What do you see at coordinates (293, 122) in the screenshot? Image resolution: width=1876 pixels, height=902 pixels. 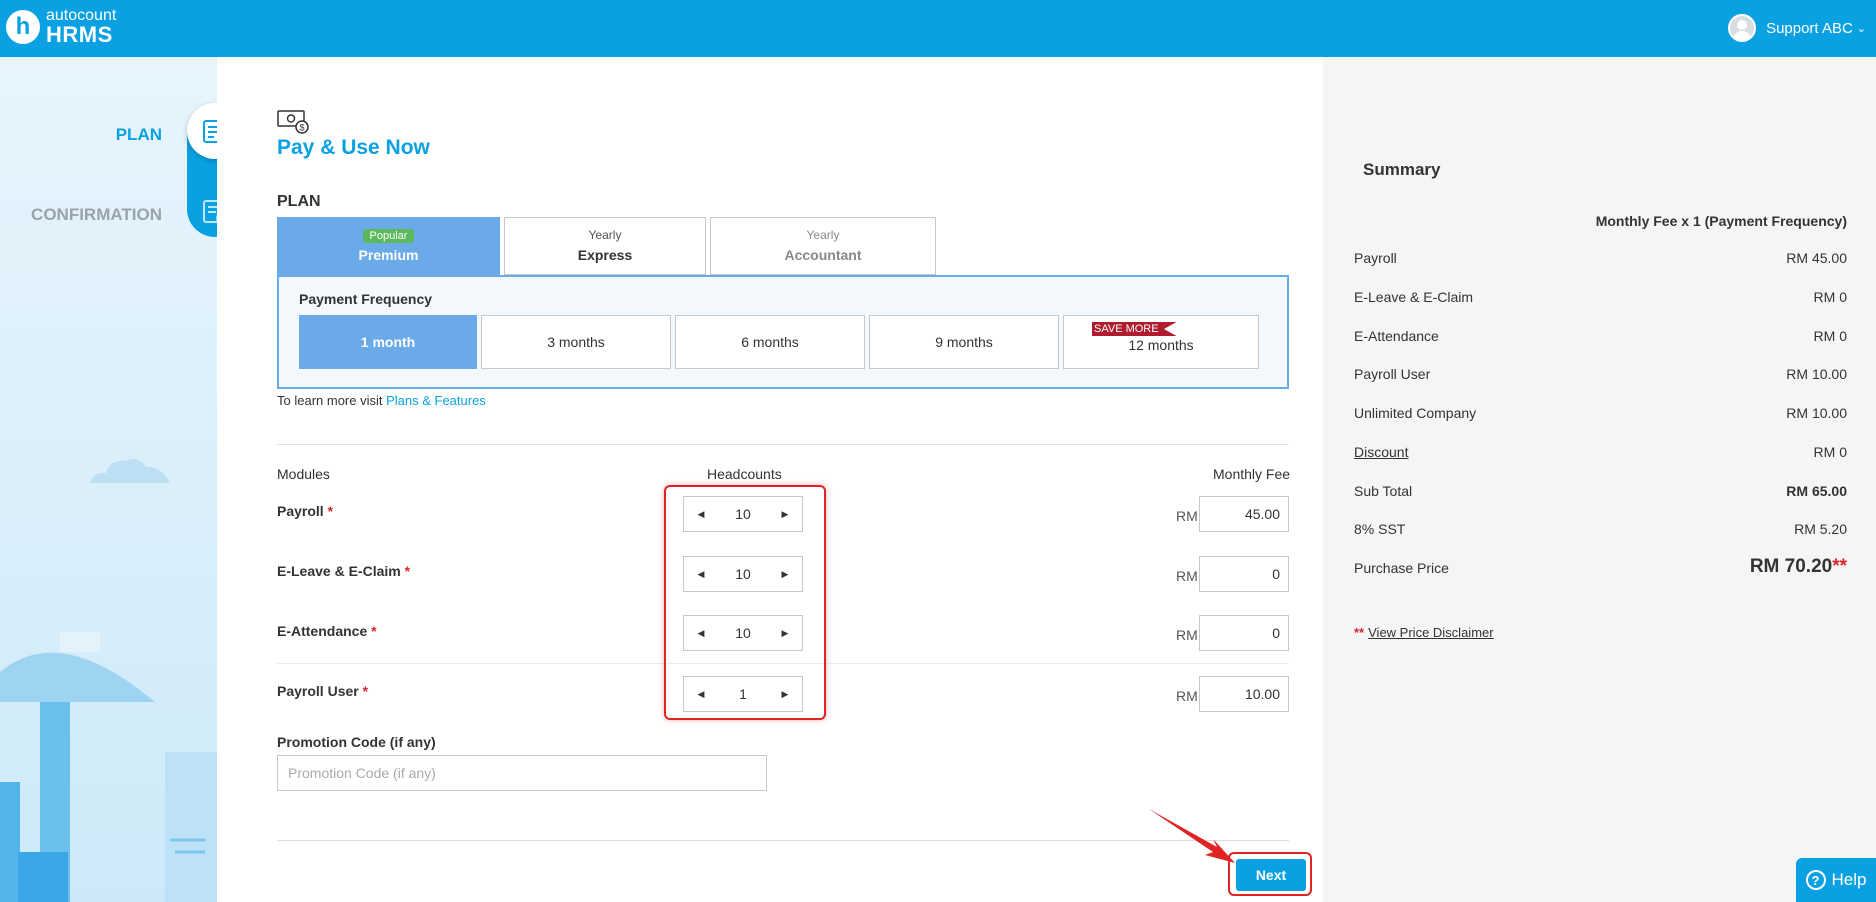 I see `money-icon: $` at bounding box center [293, 122].